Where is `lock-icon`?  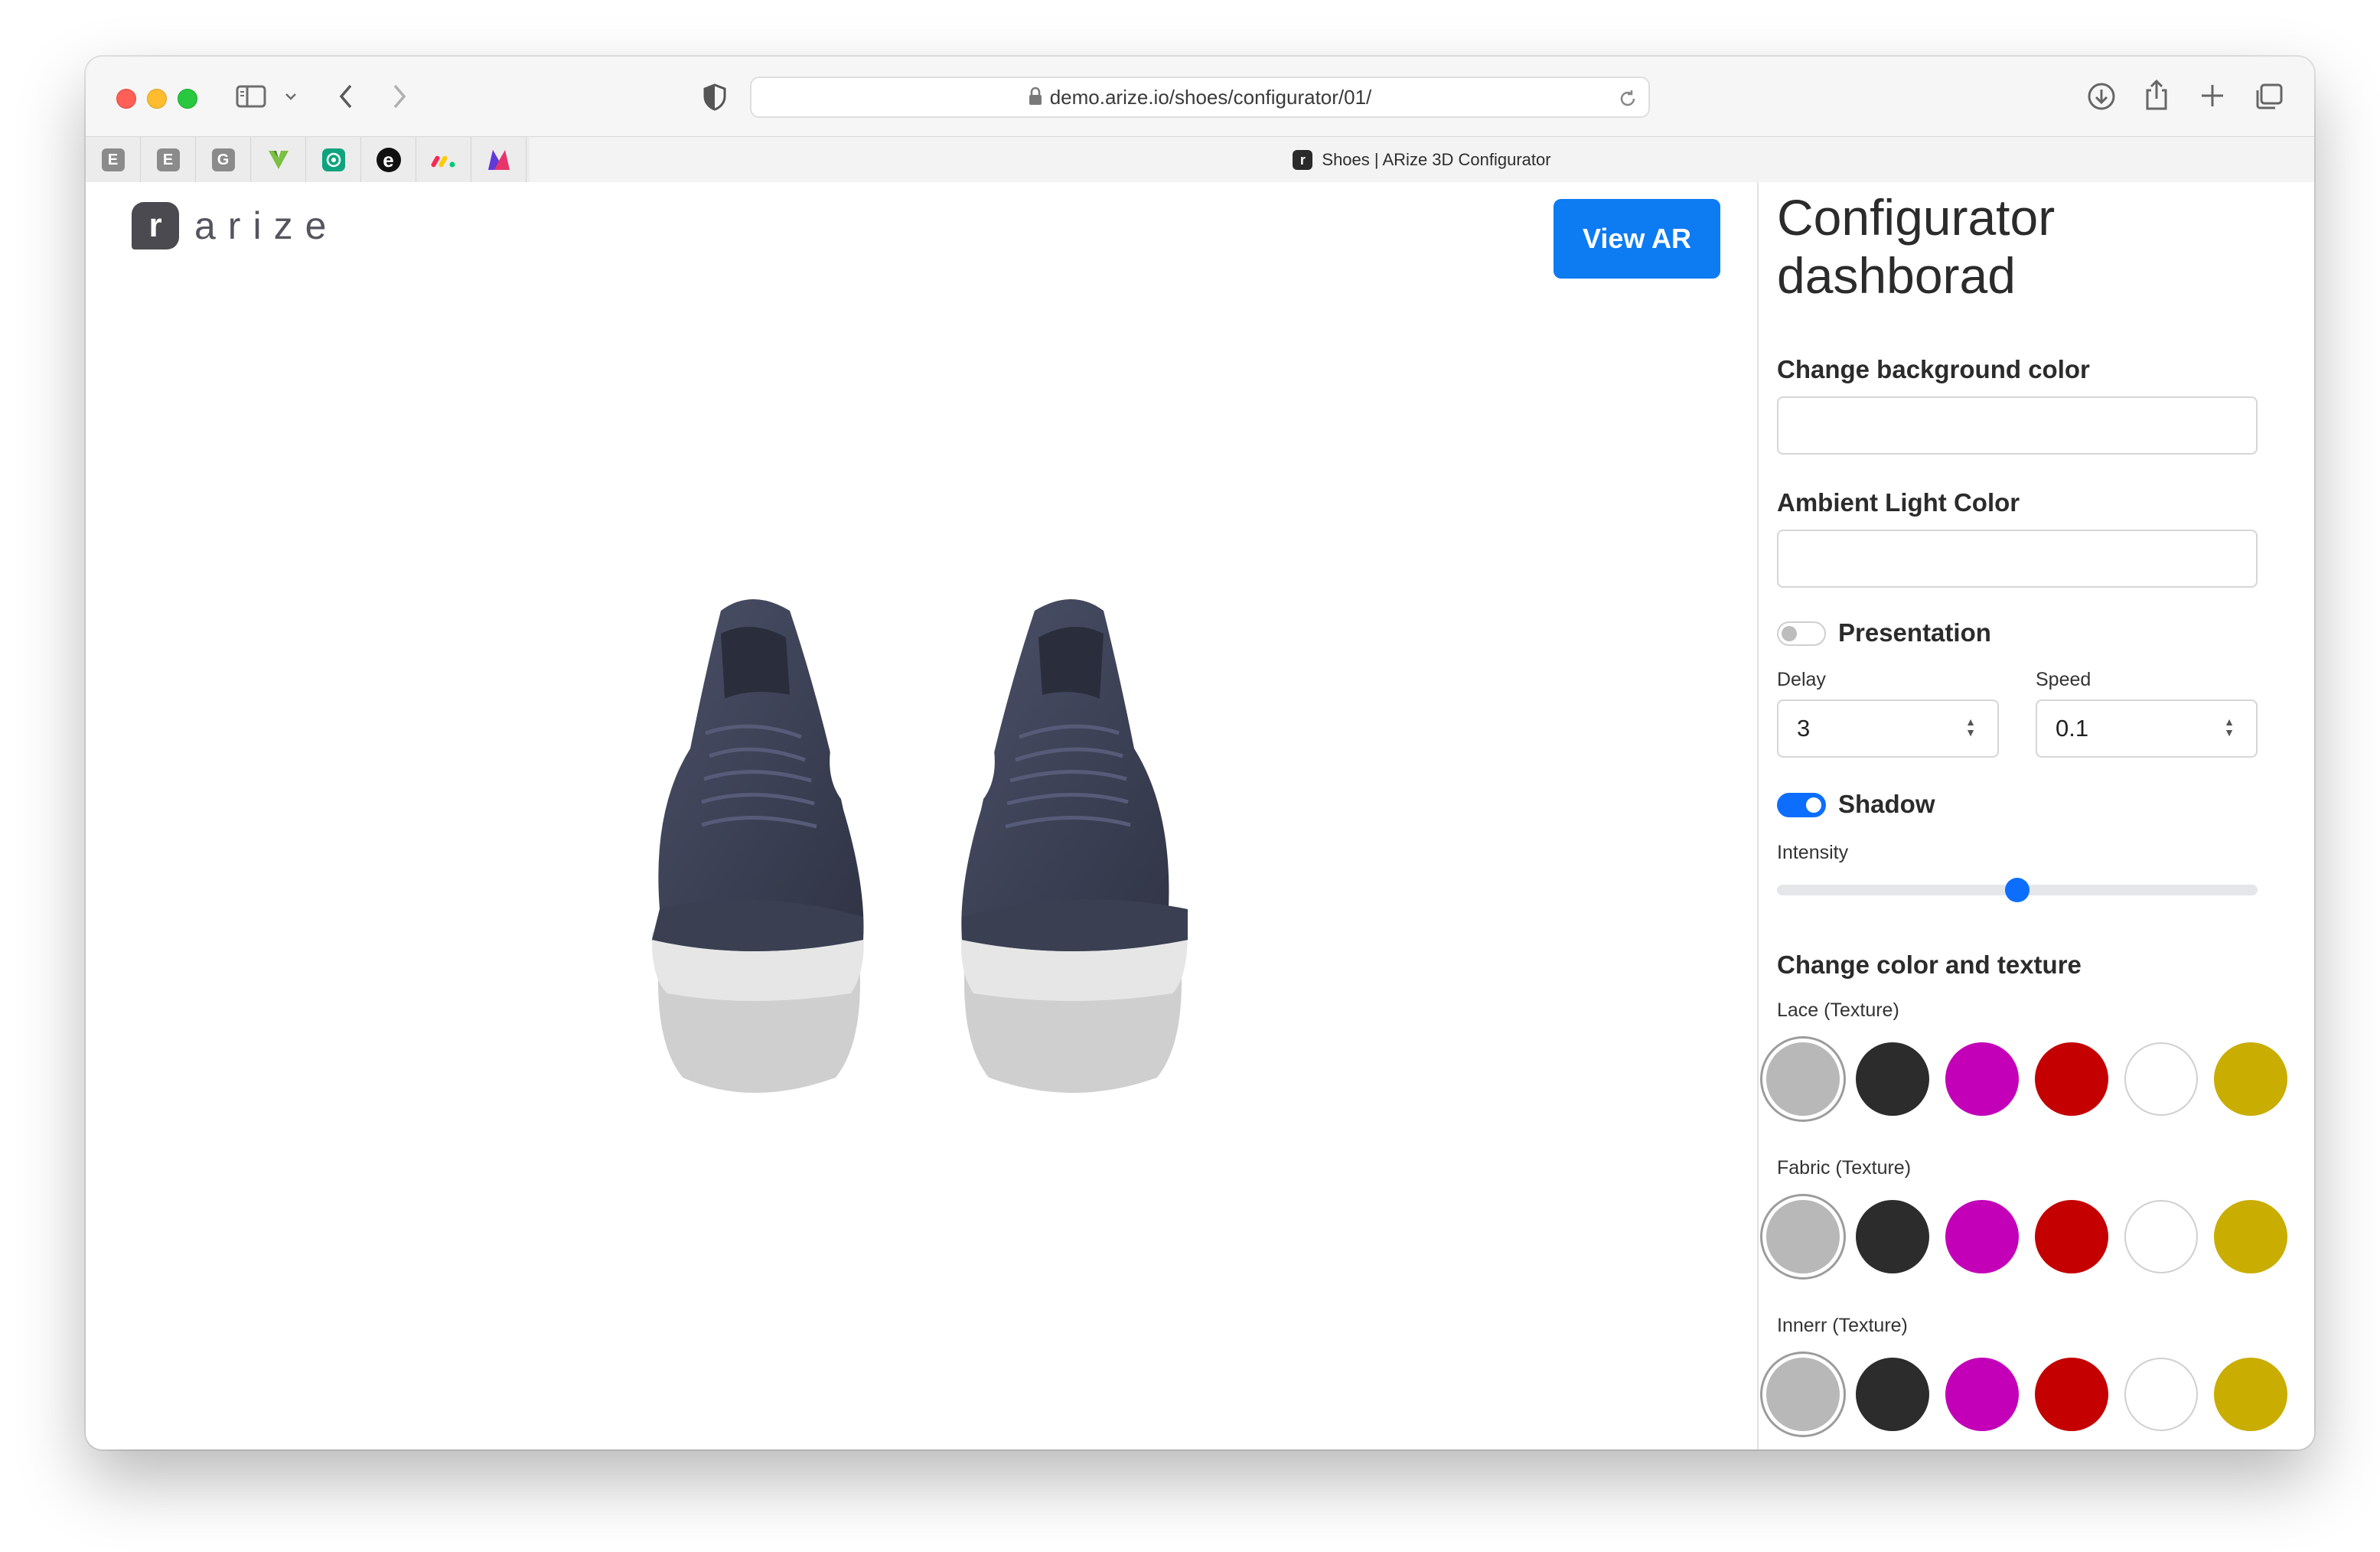
lock-icon is located at coordinates (1035, 99).